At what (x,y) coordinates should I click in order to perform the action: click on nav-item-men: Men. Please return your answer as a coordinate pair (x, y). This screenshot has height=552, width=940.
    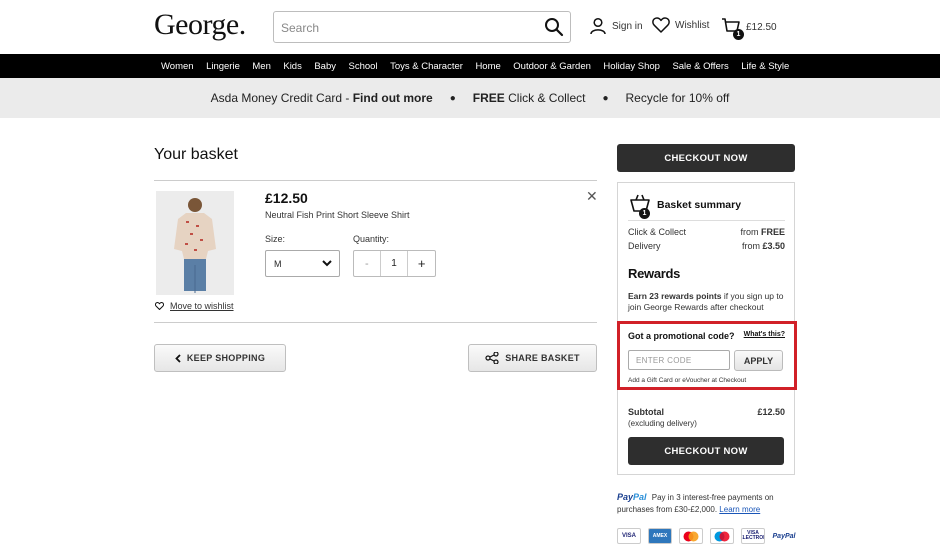
    Looking at the image, I should click on (261, 66).